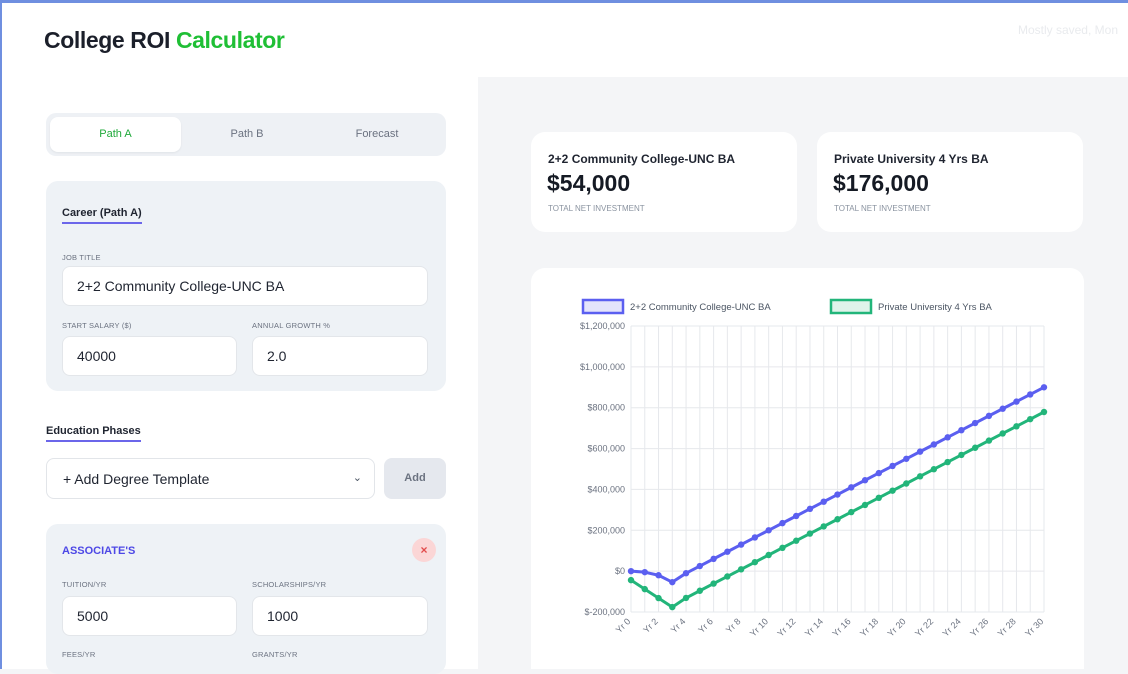 Image resolution: width=1128 pixels, height=674 pixels. What do you see at coordinates (289, 584) in the screenshot?
I see `scholarships-label: SCHOLARSHIPS/YR` at bounding box center [289, 584].